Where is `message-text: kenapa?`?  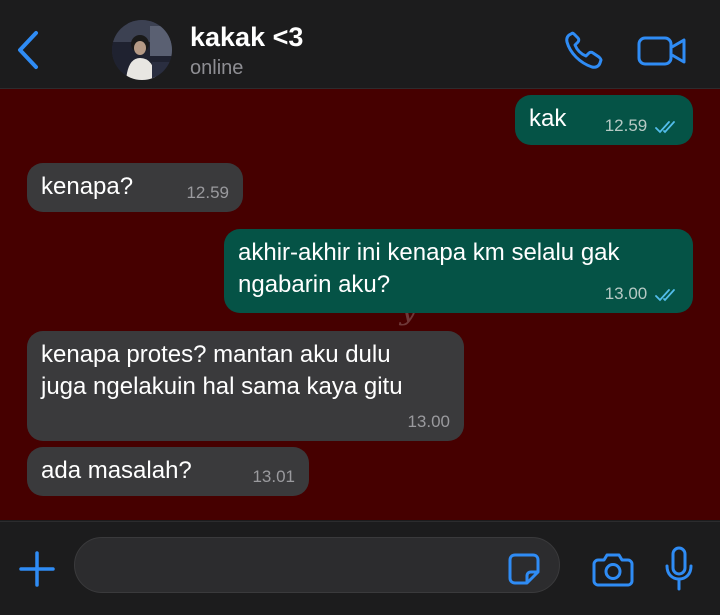
message-text: kenapa? is located at coordinates (87, 186).